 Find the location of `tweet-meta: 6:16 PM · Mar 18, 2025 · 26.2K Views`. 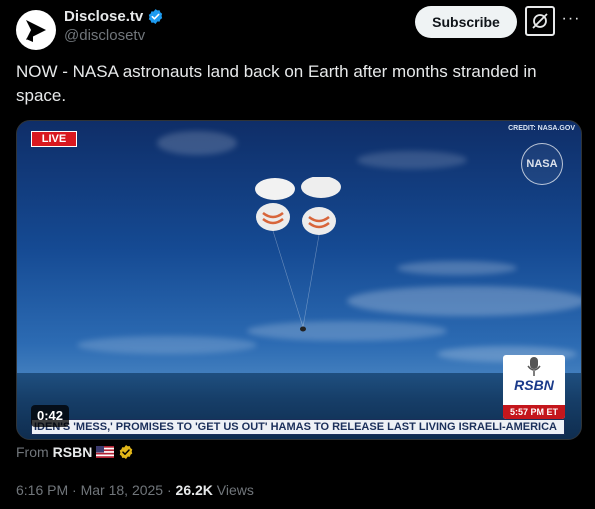

tweet-meta: 6:16 PM · Mar 18, 2025 · 26.2K Views is located at coordinates (135, 490).